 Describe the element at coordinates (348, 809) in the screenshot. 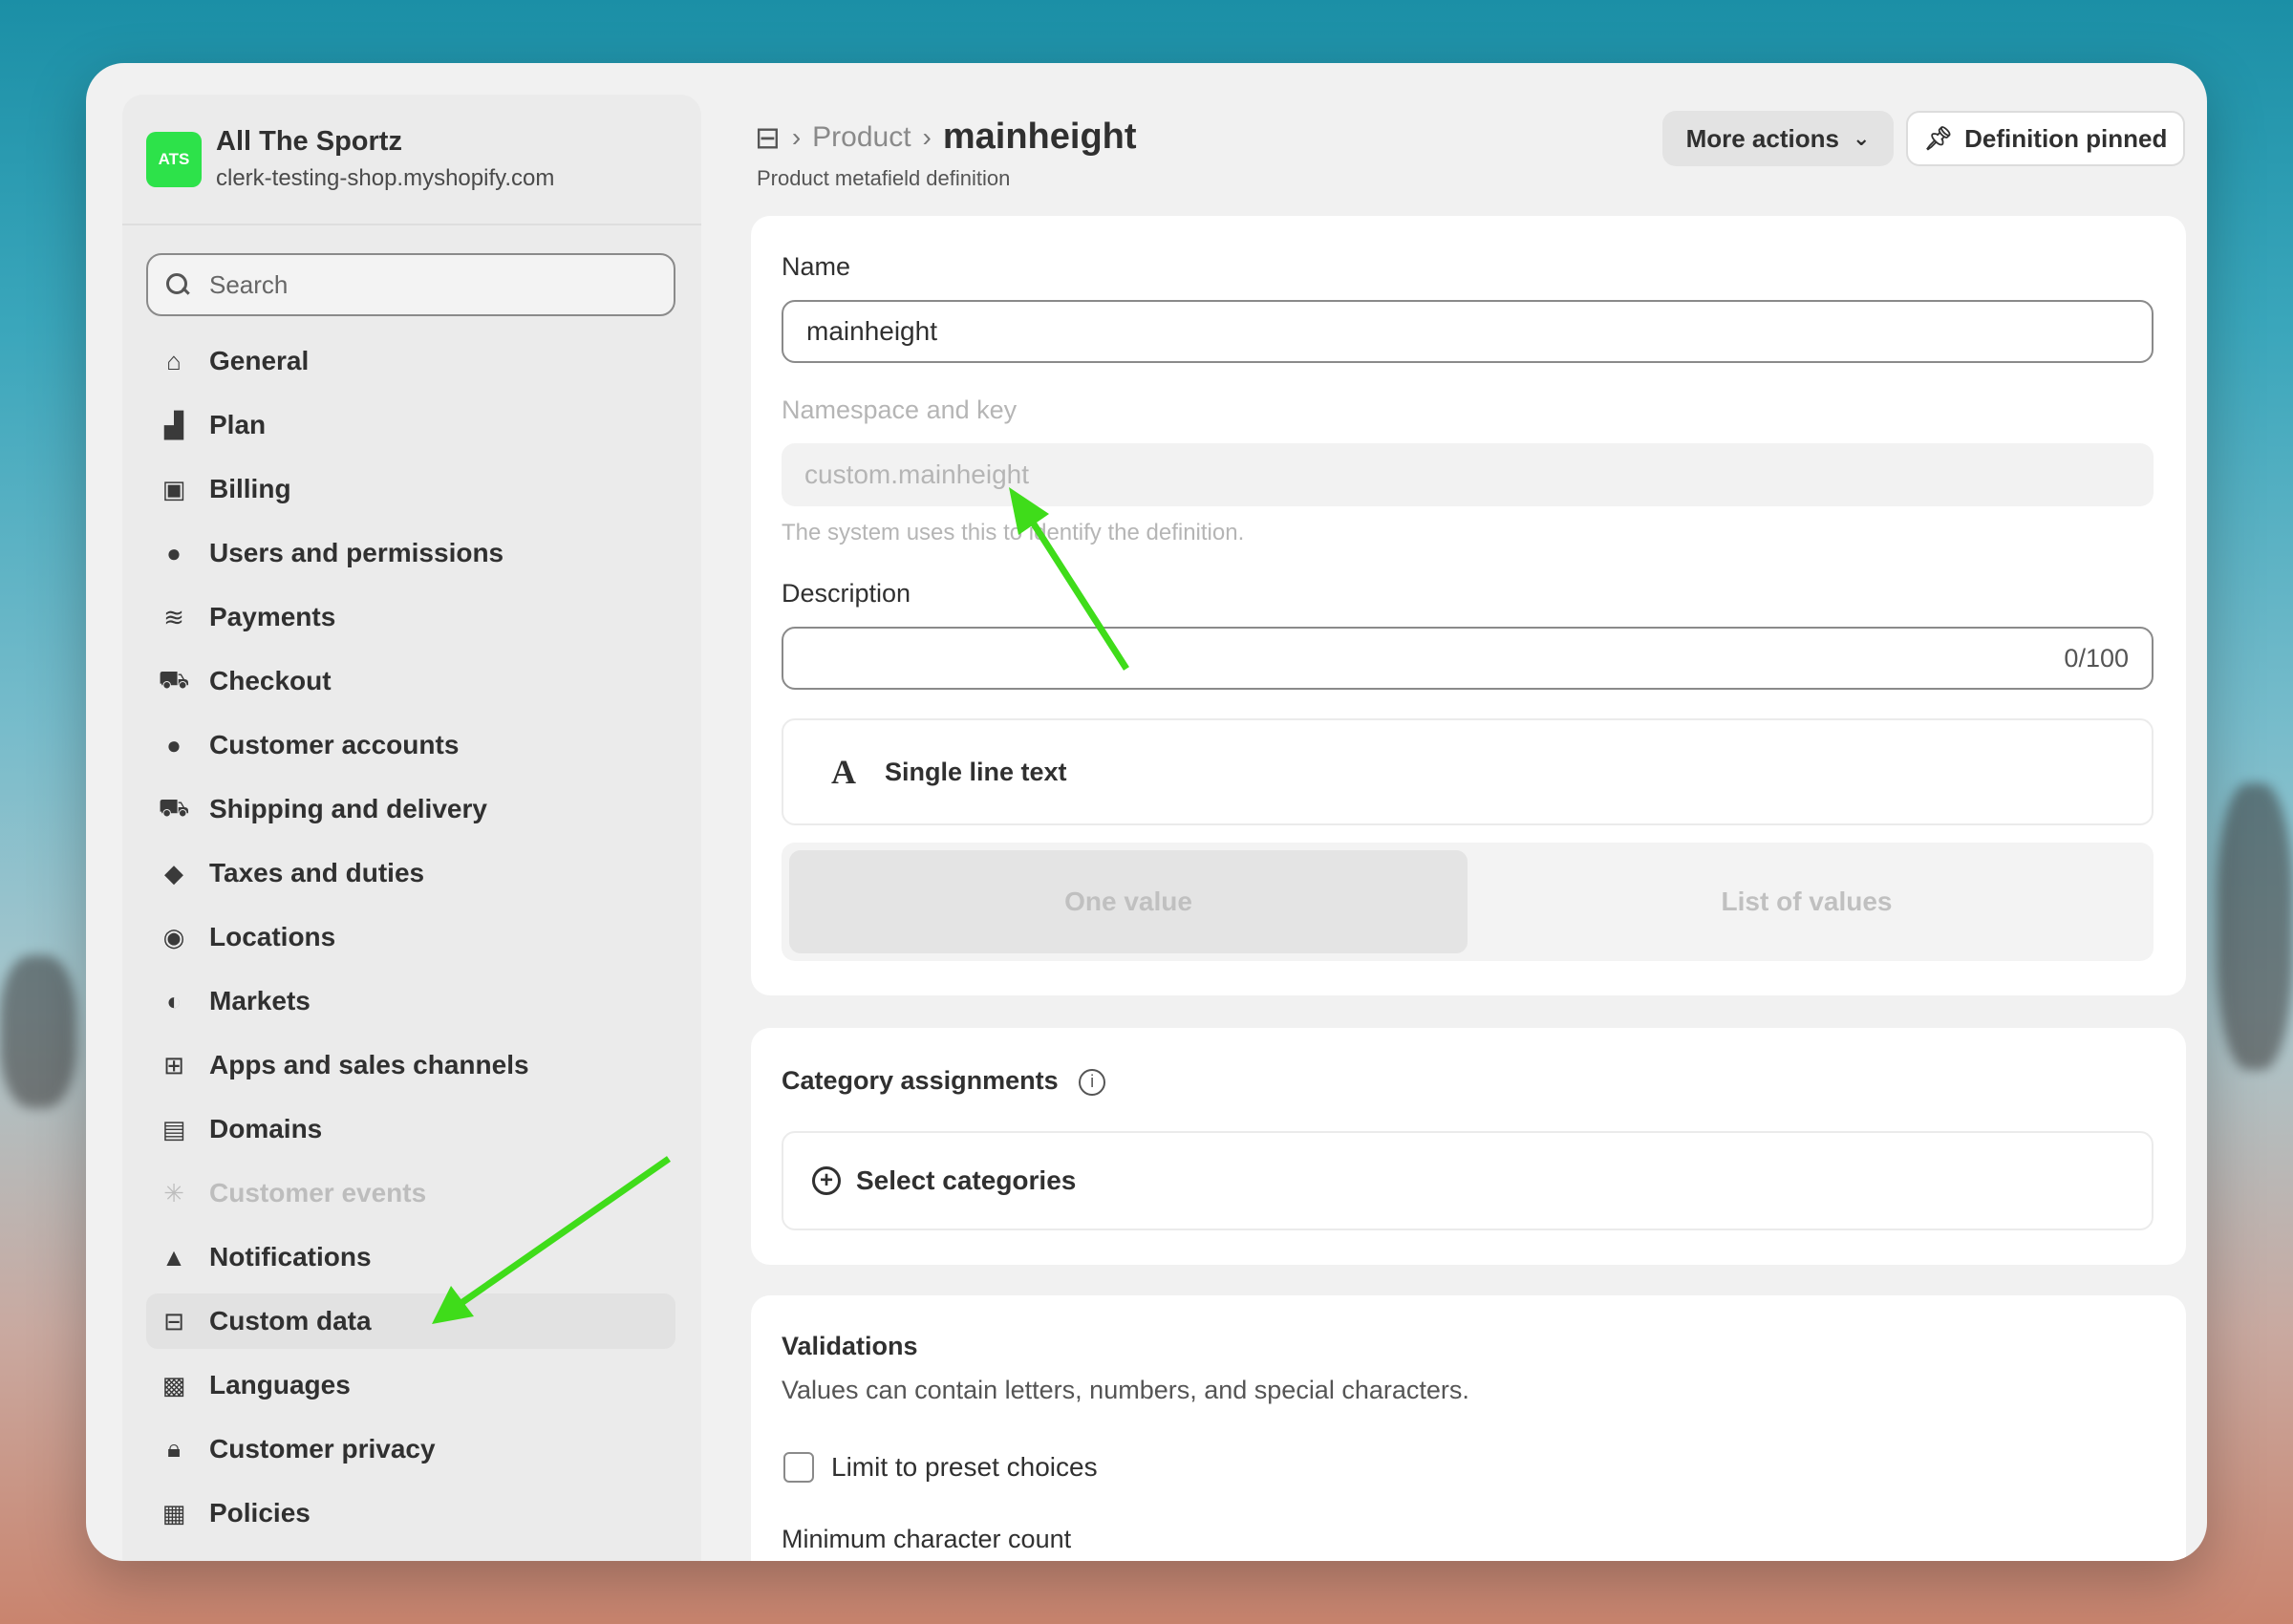

I see `sidebar-item-label: Shipping and delivery` at that location.